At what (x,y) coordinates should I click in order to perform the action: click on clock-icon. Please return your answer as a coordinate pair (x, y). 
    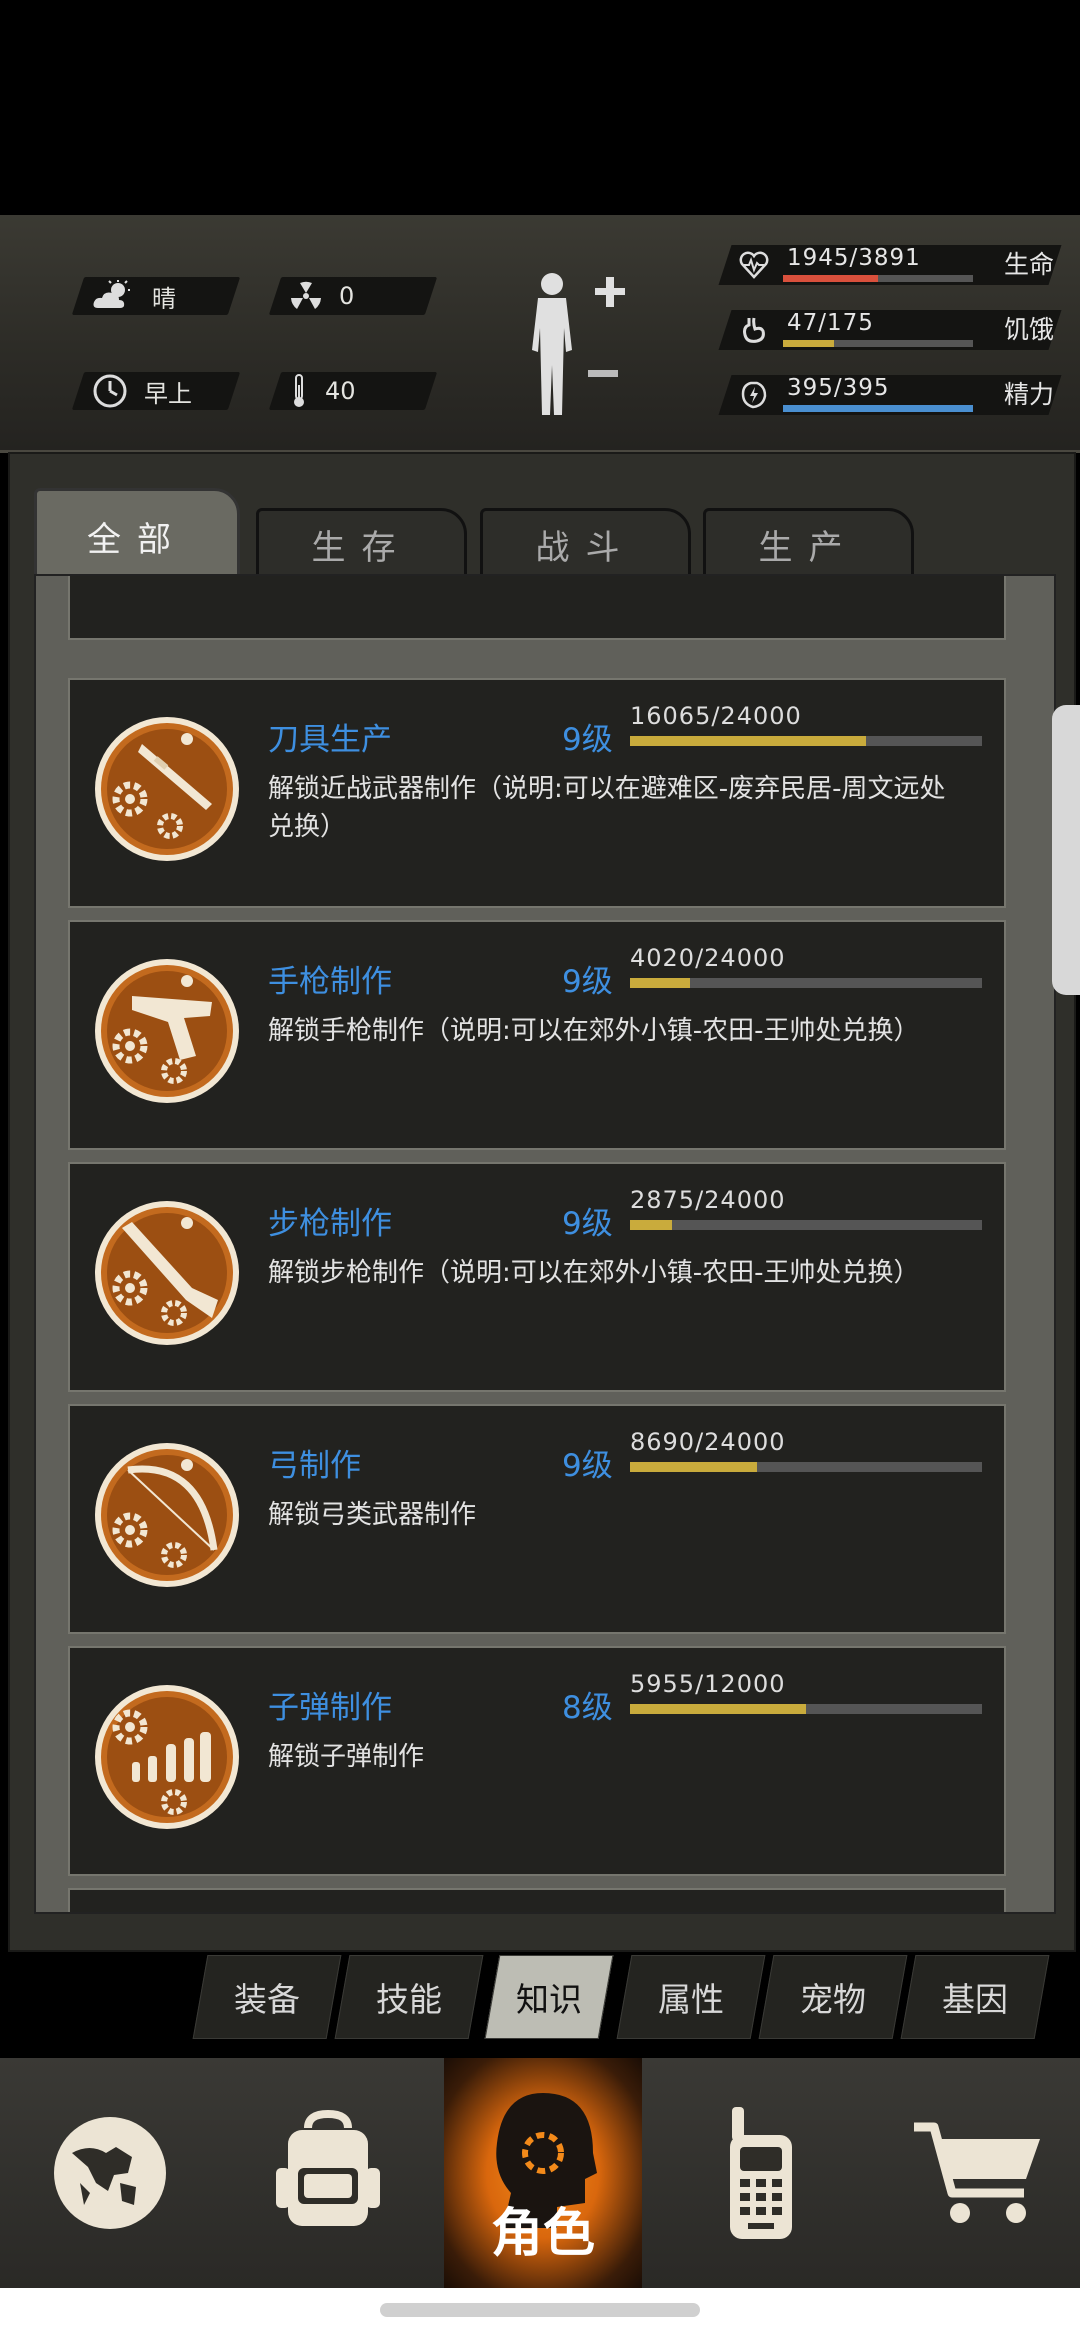
    Looking at the image, I should click on (110, 391).